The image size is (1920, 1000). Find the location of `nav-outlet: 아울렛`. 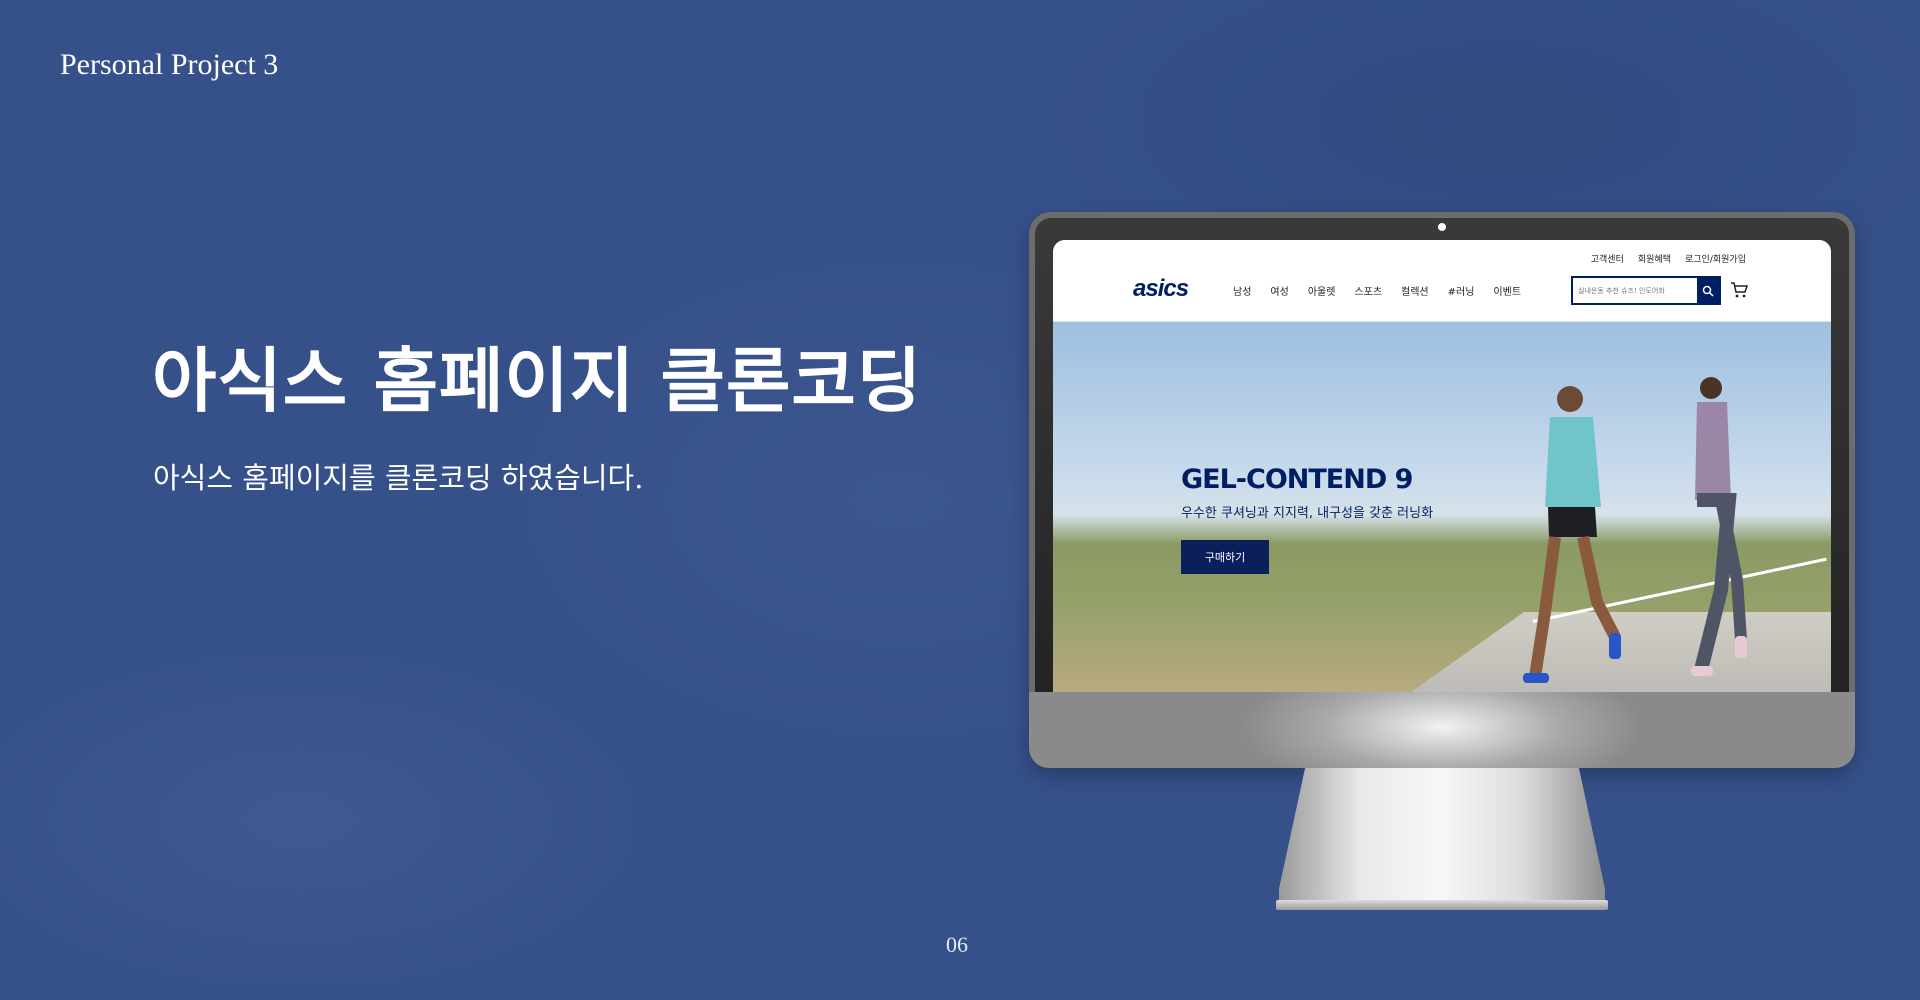

nav-outlet: 아울렛 is located at coordinates (1322, 290).